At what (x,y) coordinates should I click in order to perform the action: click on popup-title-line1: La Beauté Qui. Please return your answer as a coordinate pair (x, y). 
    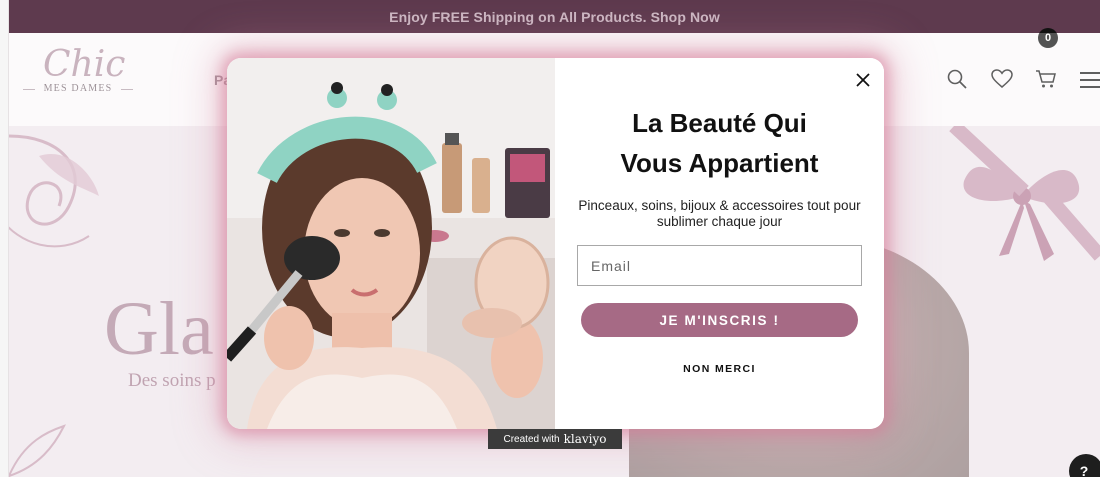
    Looking at the image, I should click on (719, 123).